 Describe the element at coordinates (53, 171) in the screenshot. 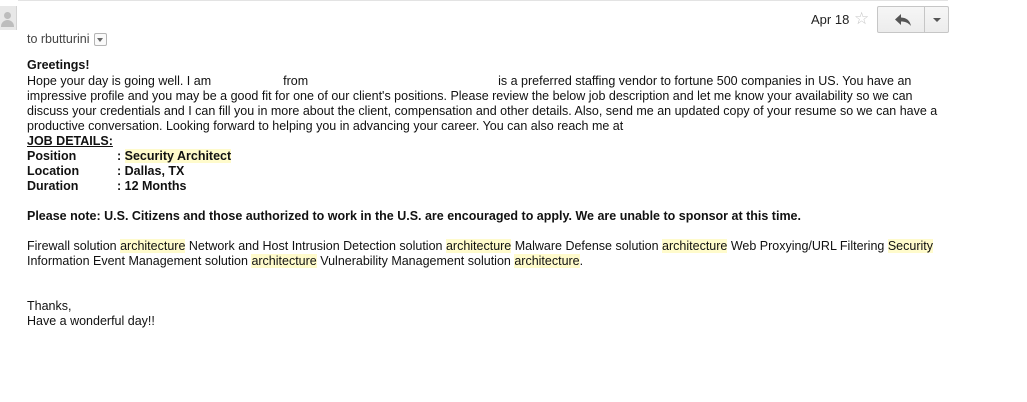

I see `detail-key: Location` at that location.